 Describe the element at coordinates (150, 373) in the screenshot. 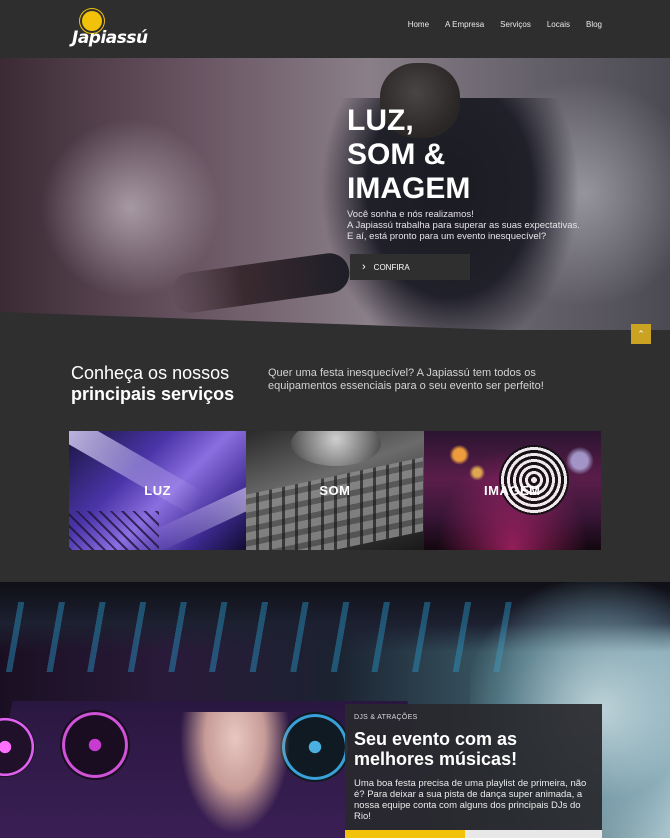

I see `services-title-line1: Conheça os nossos` at that location.